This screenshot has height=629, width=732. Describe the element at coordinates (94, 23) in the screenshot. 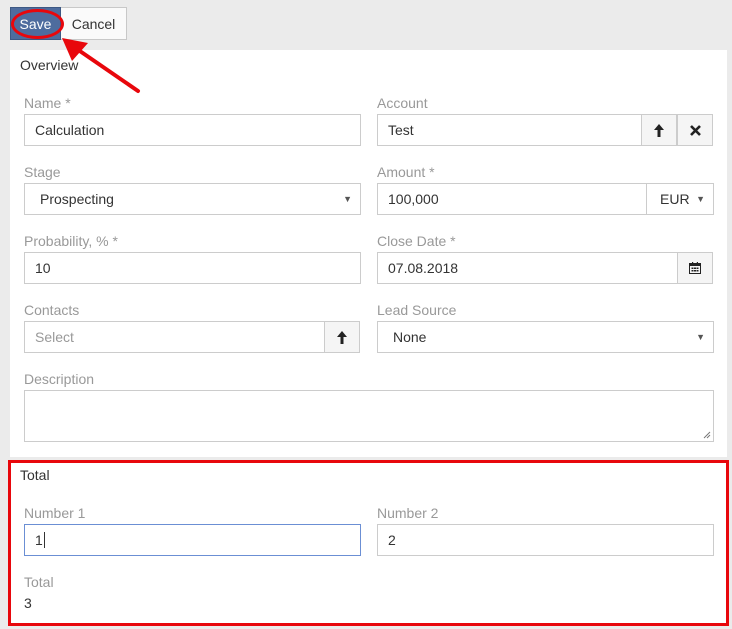

I see `cancel-button: Cancel` at that location.